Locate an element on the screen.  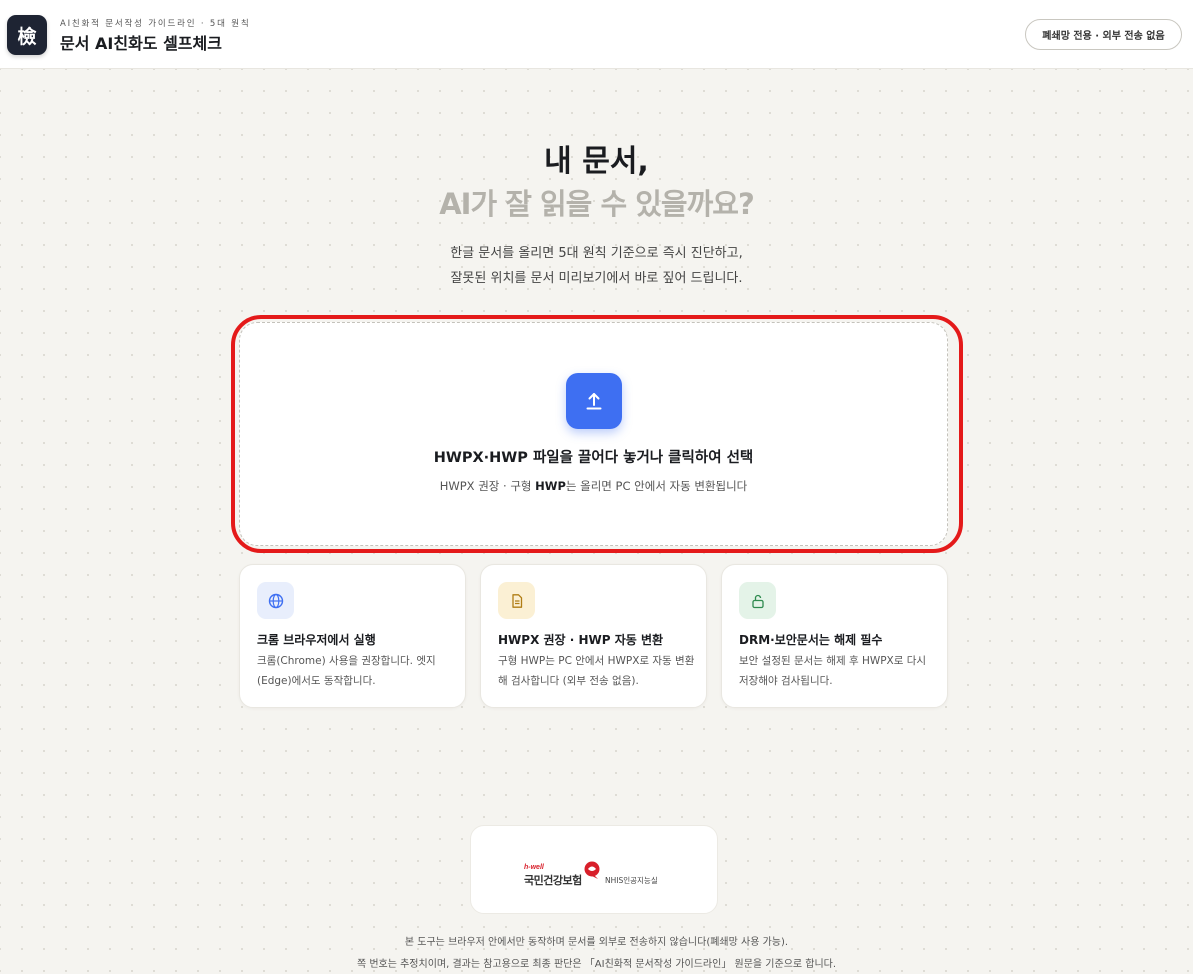
card-title: 크롬 브라우저에서 실행 is located at coordinates (316, 640).